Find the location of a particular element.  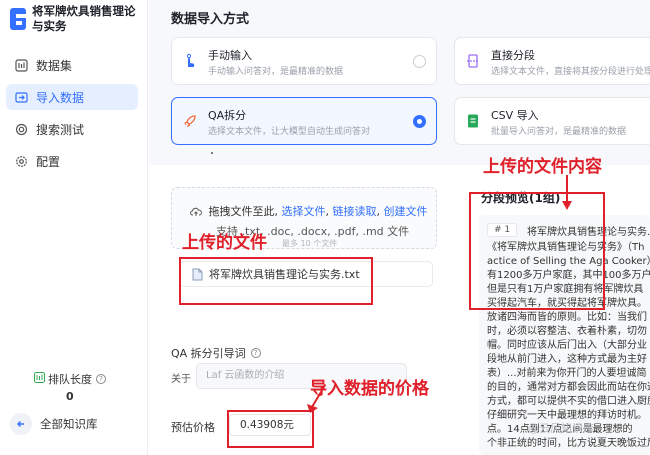

method-desc: 选择文本文件，让大模型自动生成问答对 is located at coordinates (289, 132).